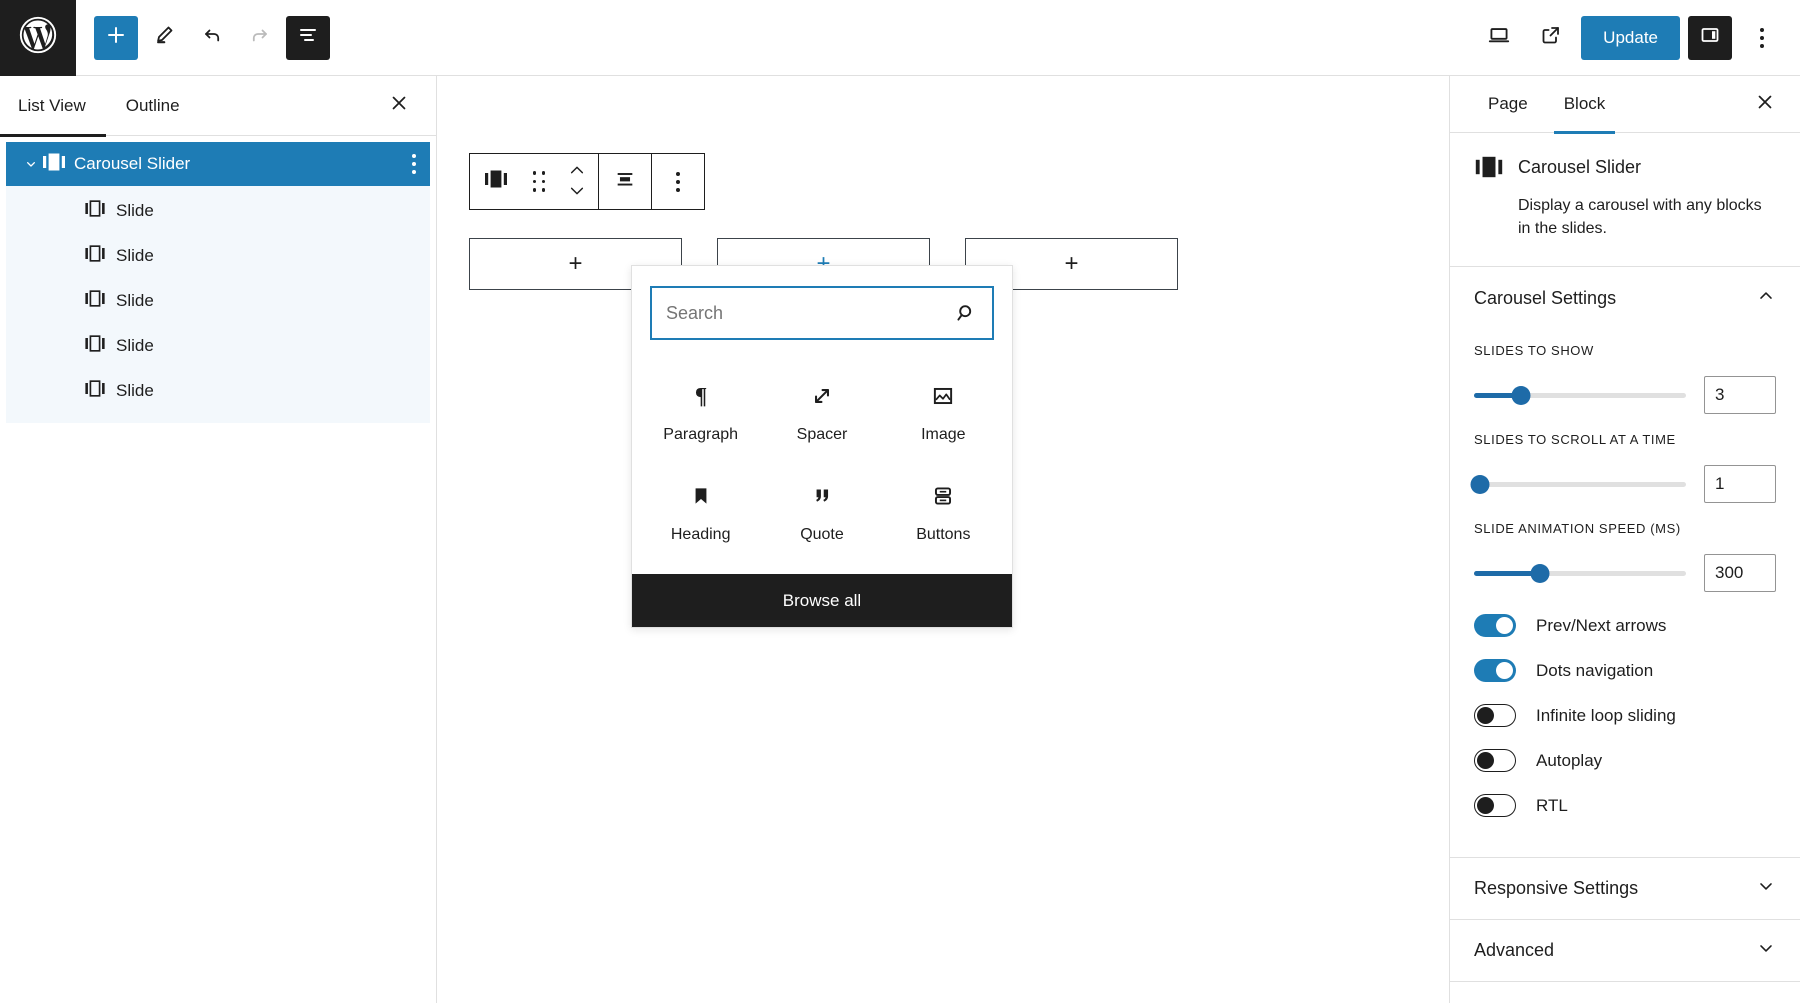 The image size is (1800, 1003). I want to click on panel-title: Advanced, so click(1514, 950).